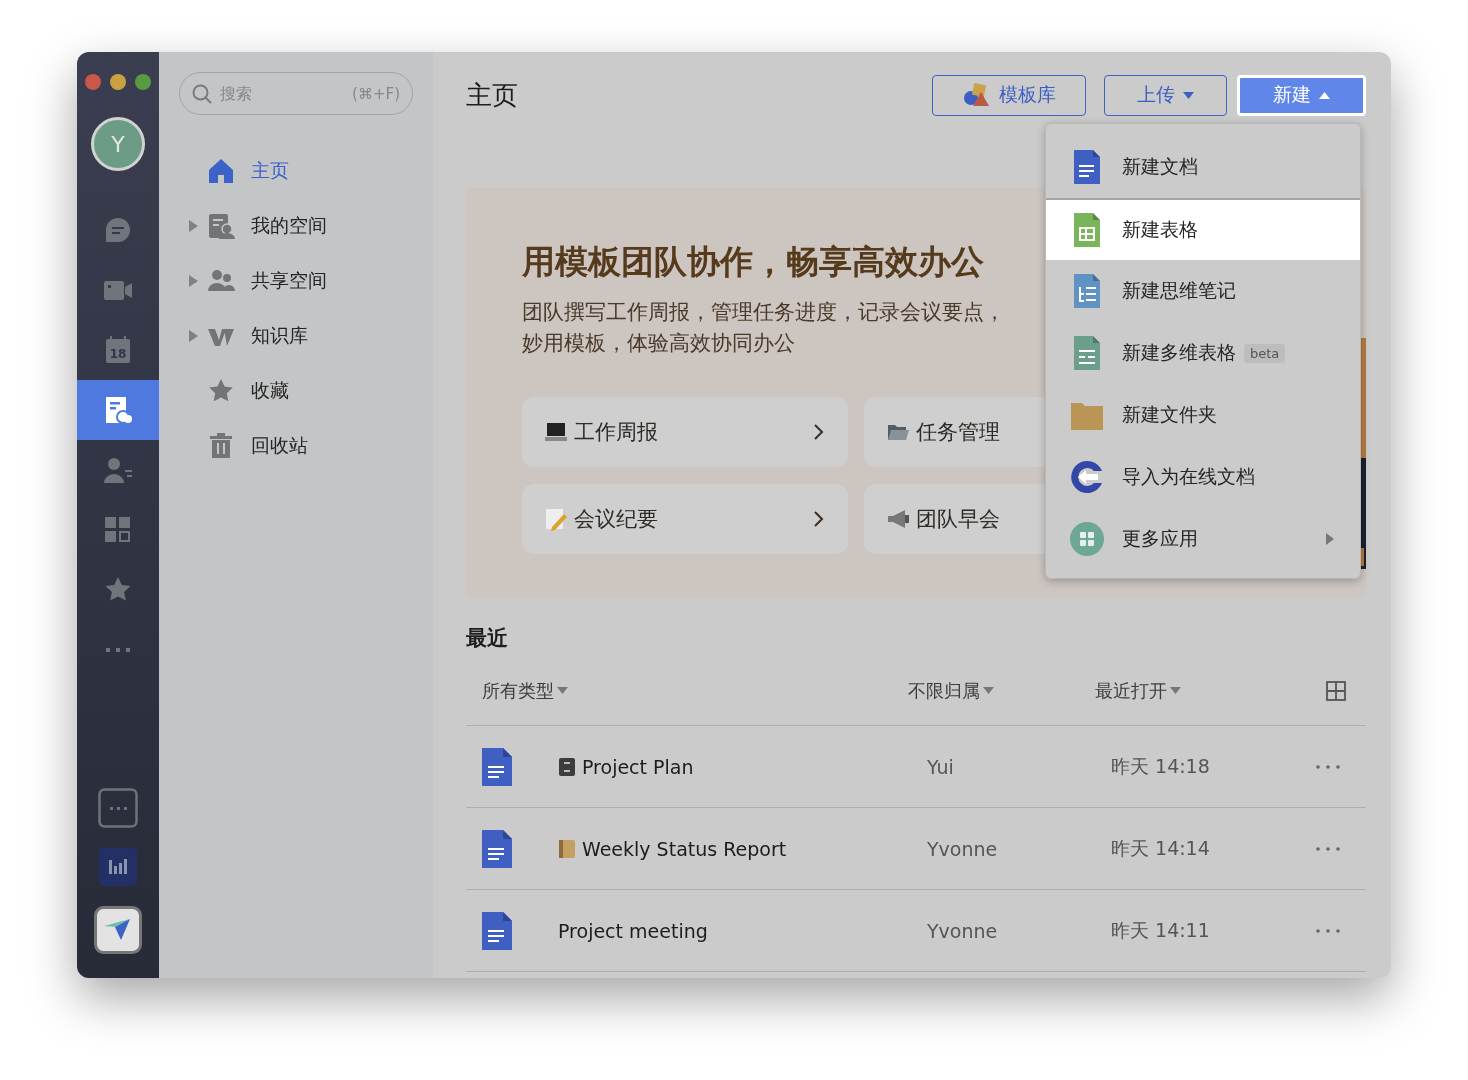 Image resolution: width=1468 pixels, height=1080 pixels. What do you see at coordinates (556, 519) in the screenshot?
I see `memo-pencil-icon` at bounding box center [556, 519].